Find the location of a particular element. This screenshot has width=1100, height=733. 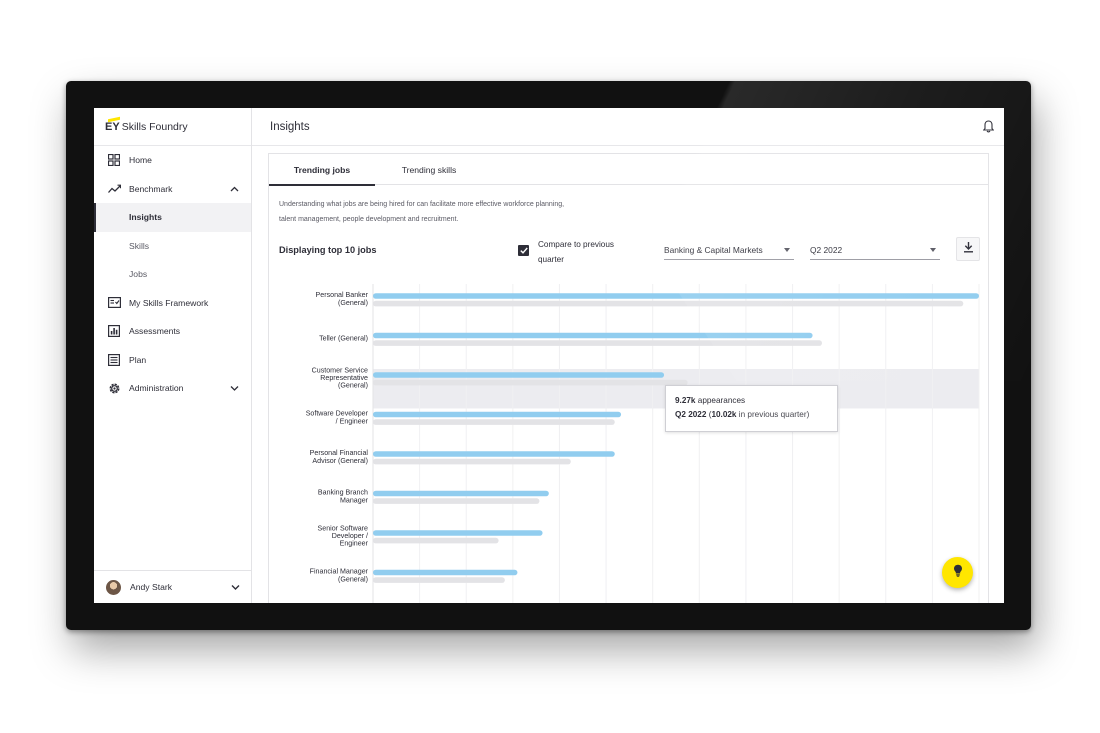

tooltip-quarter: Q2 2022 is located at coordinates (691, 414).